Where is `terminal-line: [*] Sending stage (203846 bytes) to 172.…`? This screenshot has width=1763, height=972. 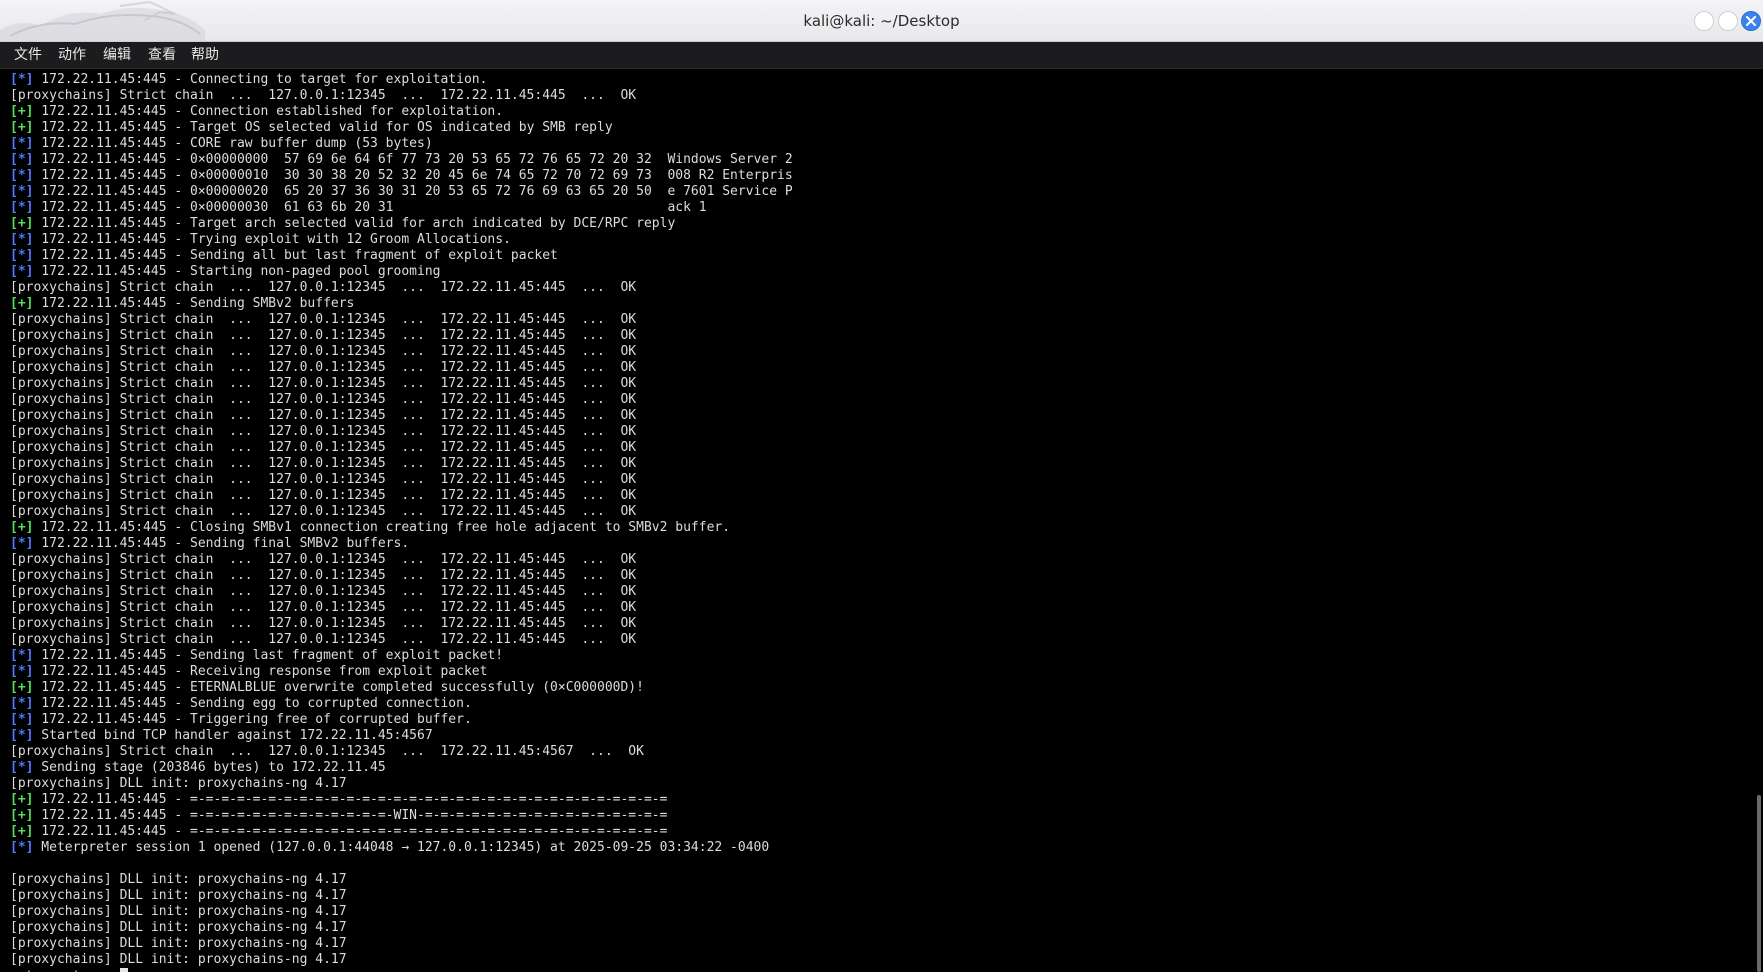
terminal-line: [*] Sending stage (203846 bytes) to 172.… is located at coordinates (875, 768).